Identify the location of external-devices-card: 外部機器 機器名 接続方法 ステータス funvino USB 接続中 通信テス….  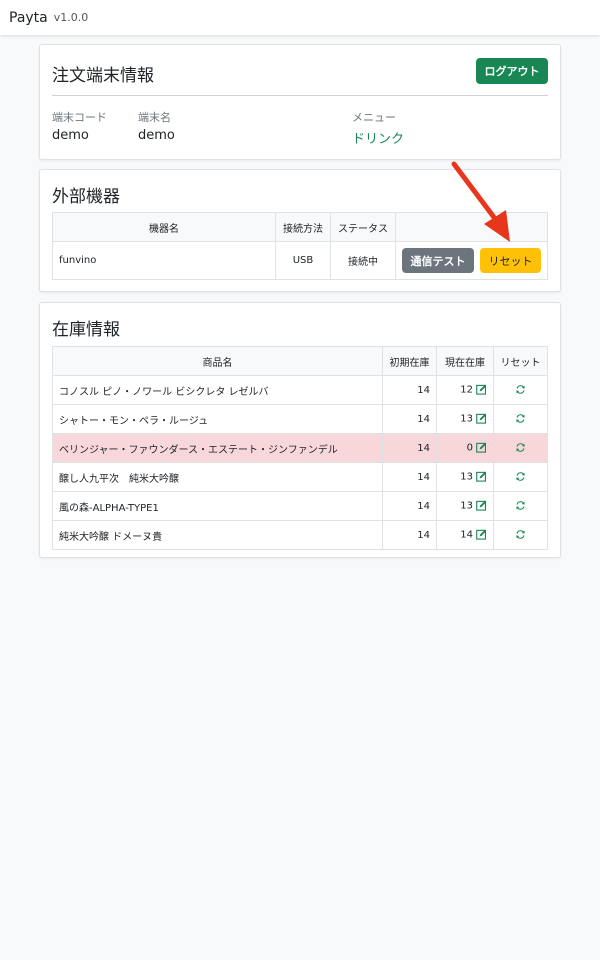
(300, 230).